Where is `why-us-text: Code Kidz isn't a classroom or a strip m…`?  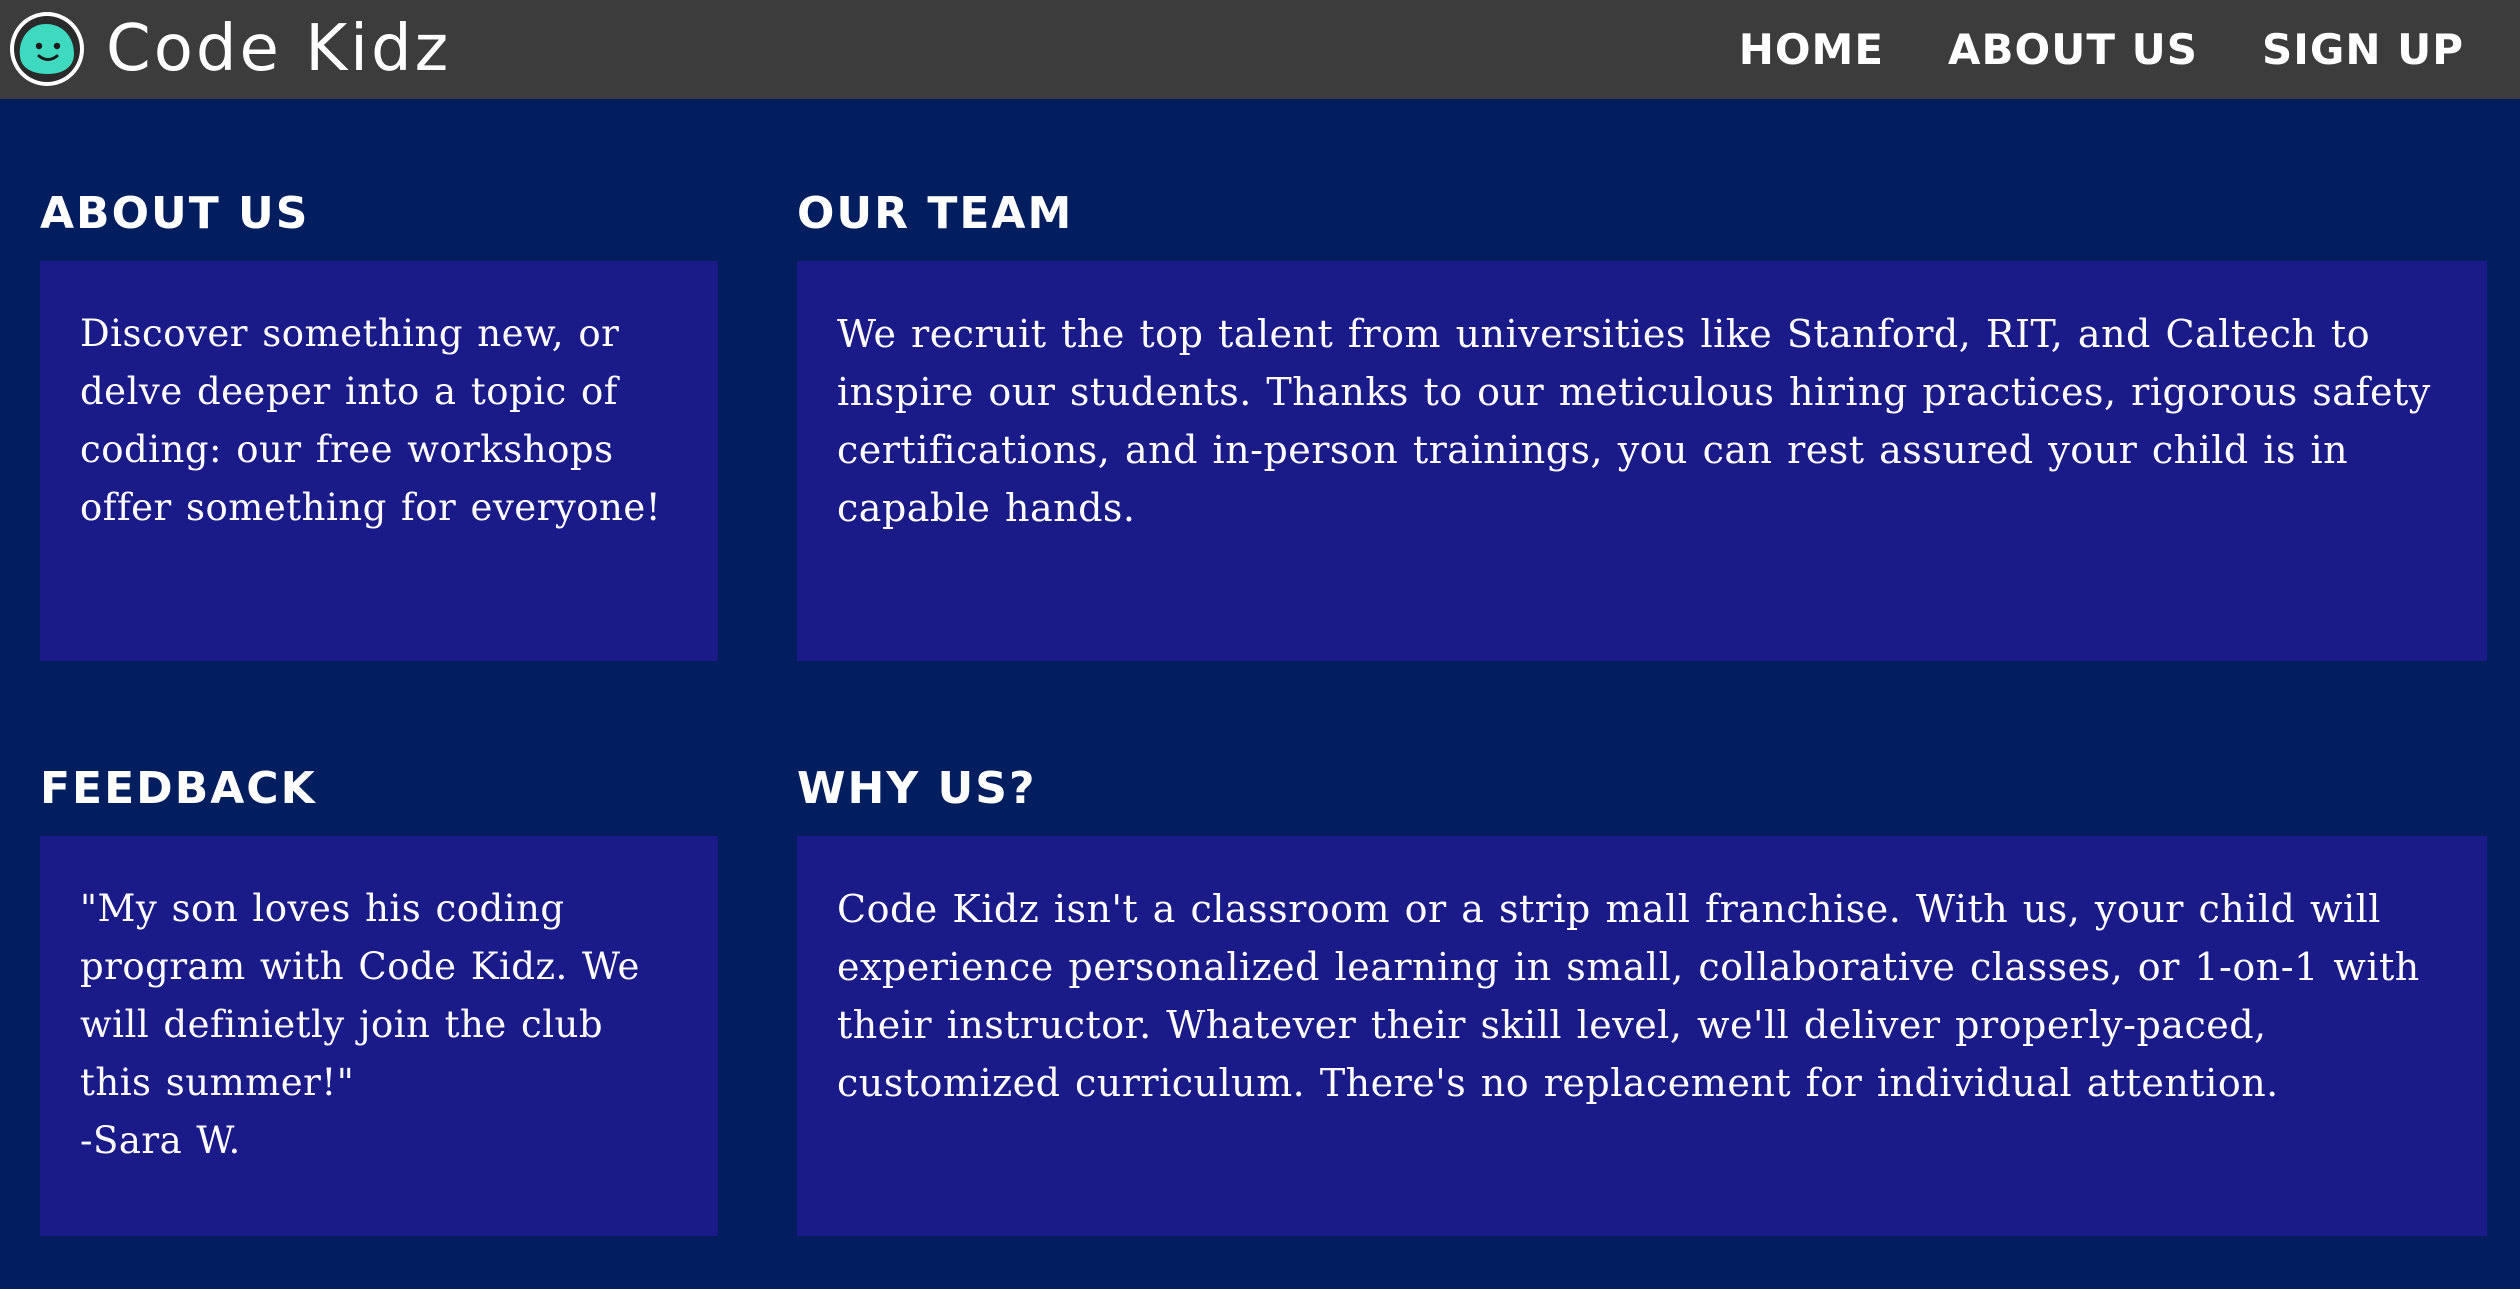 why-us-text: Code Kidz isn't a classroom or a strip m… is located at coordinates (1628, 996).